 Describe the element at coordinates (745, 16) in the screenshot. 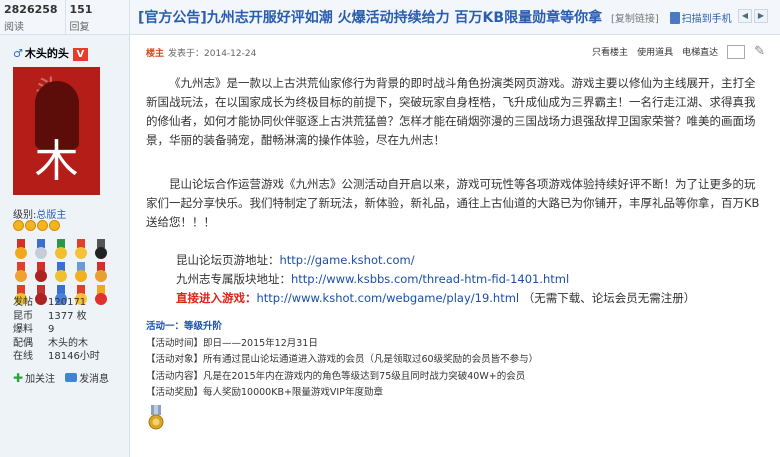

I see `prev-thread-icon: ◀` at that location.